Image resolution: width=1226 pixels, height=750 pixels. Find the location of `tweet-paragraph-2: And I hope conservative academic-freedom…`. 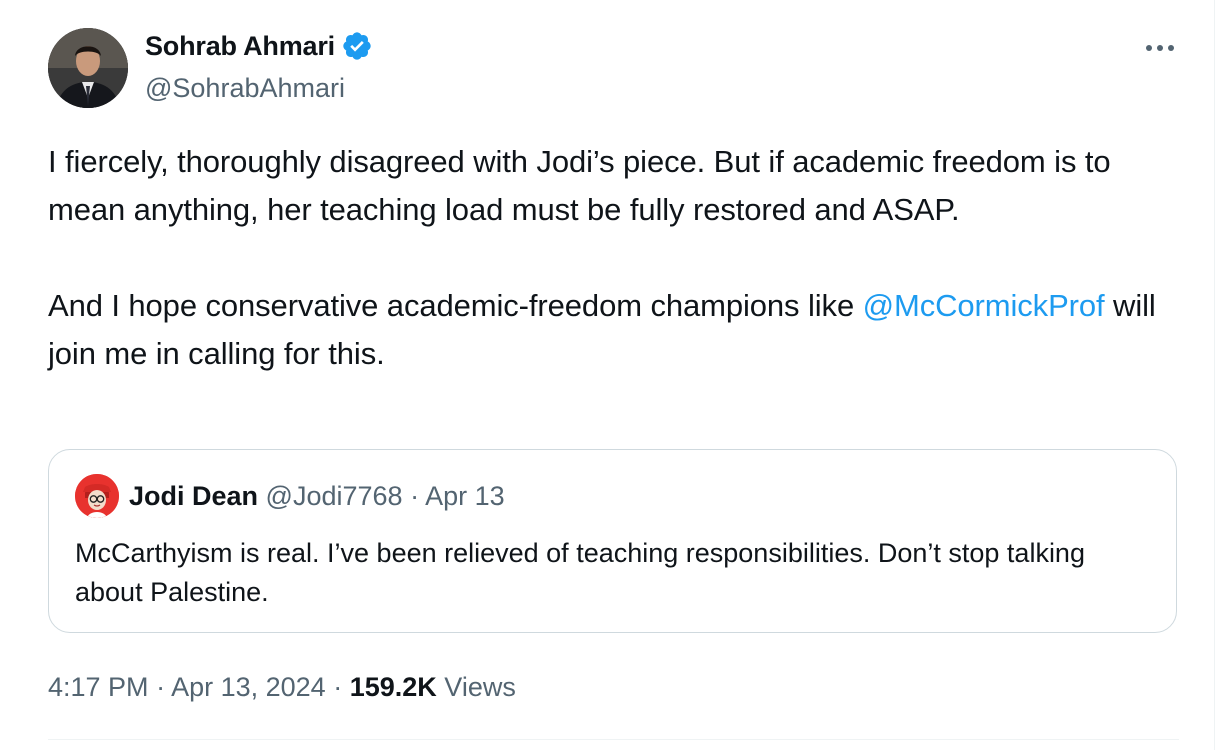

tweet-paragraph-2: And I hope conservative academic-freedom… is located at coordinates (610, 330).